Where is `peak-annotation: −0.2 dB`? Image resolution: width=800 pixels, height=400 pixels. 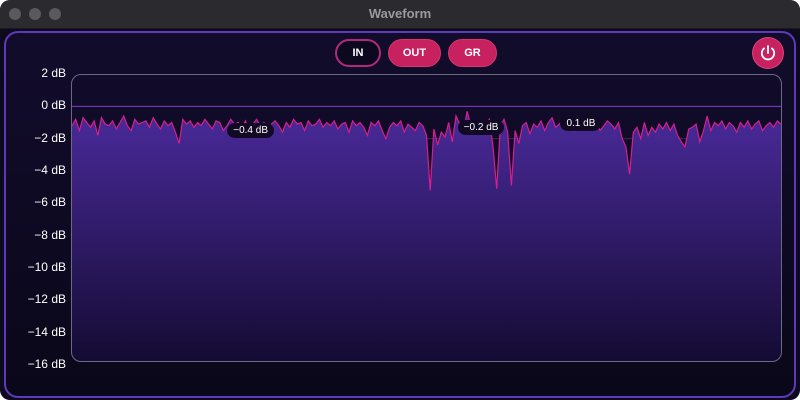 peak-annotation: −0.2 dB is located at coordinates (481, 127).